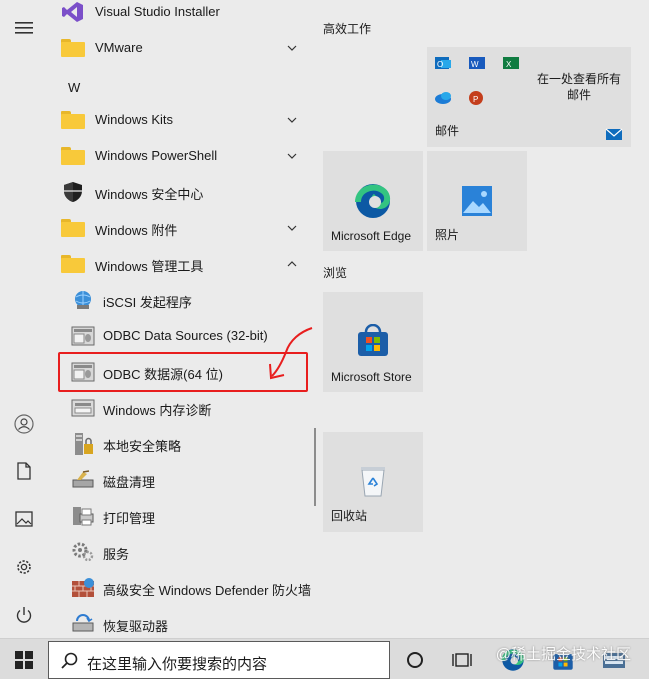 The width and height of the screenshot is (649, 679). I want to click on photos-icon, so click(477, 201).